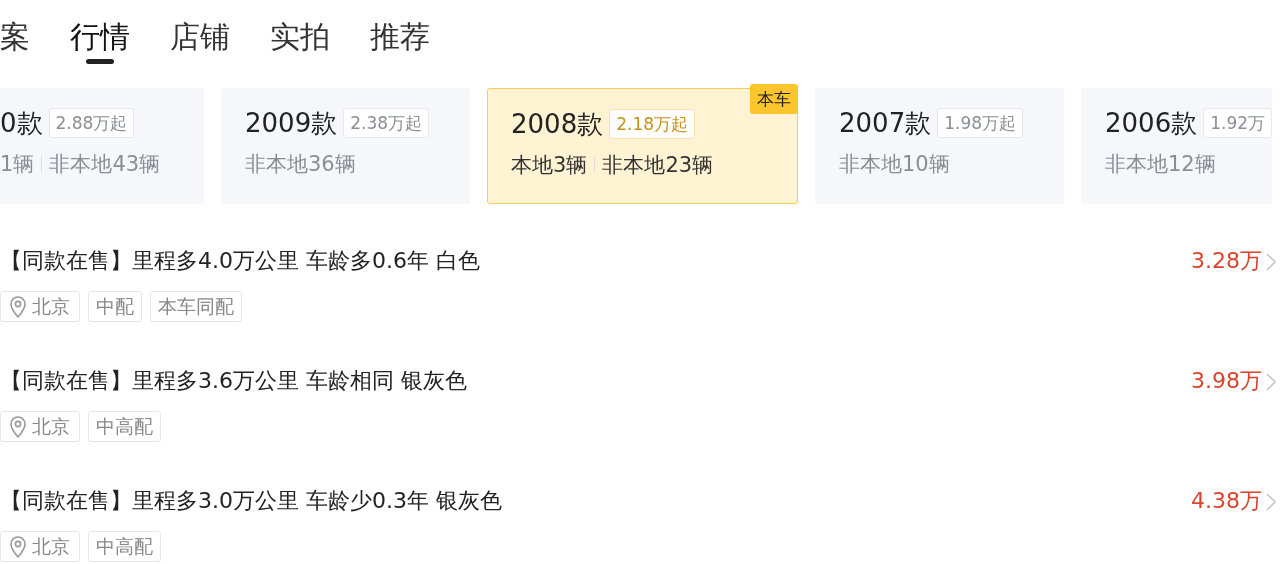 This screenshot has height=564, width=1284. I want to click on listing-title: 【同款在售】里程多3.6万公里 车龄相同 银灰色, so click(595, 381).